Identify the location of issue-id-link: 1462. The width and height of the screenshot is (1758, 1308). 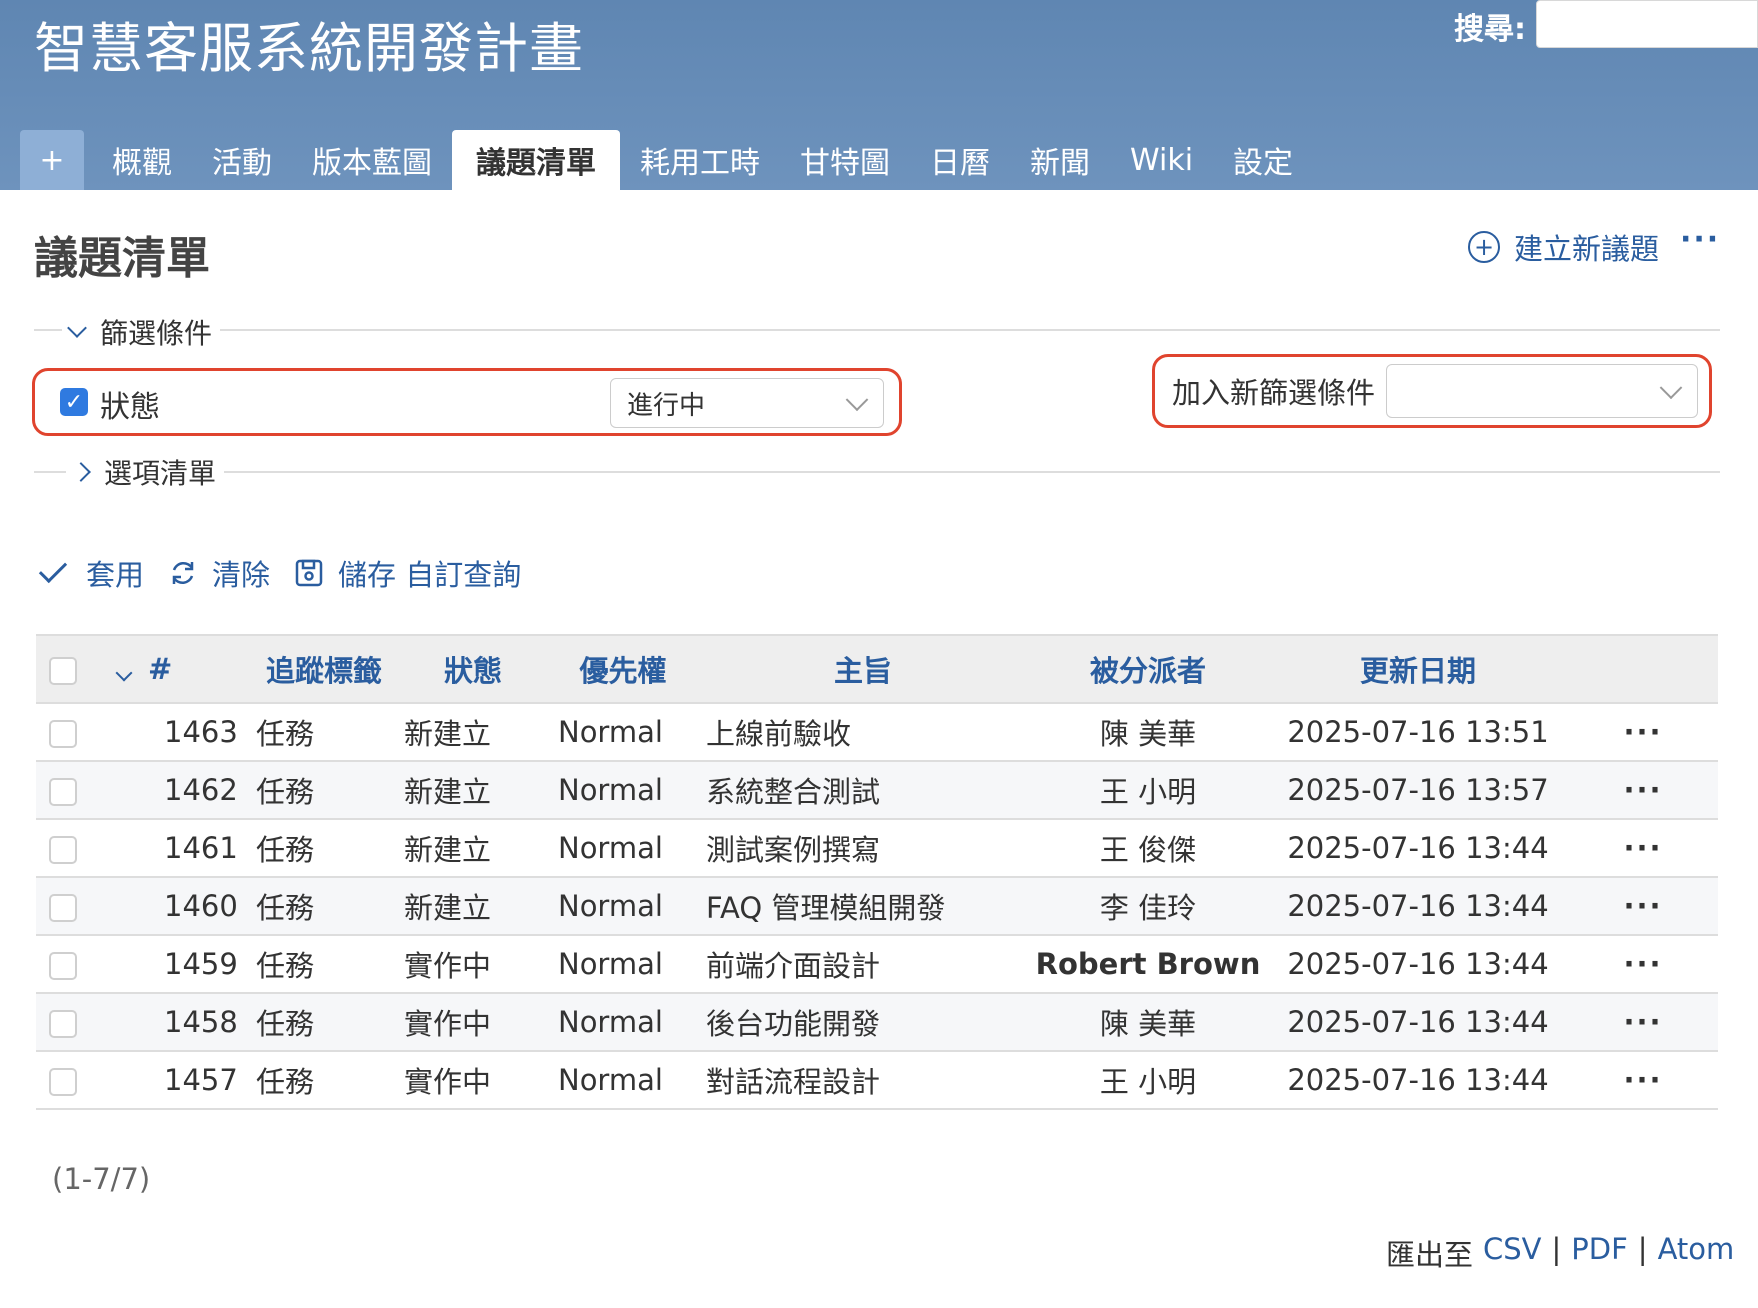
(170, 790).